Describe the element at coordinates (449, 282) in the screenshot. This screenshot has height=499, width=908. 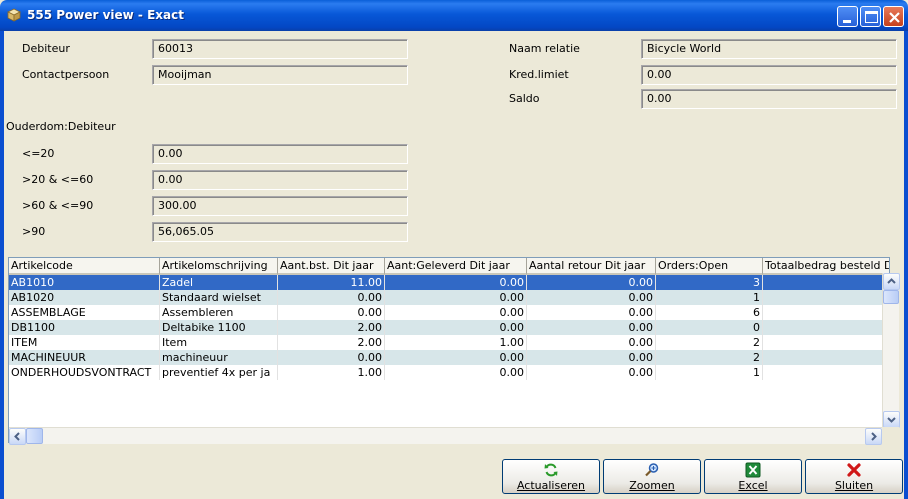
I see `table-row: AB1010 Zadel 11.00 0.00 0.00 3` at that location.